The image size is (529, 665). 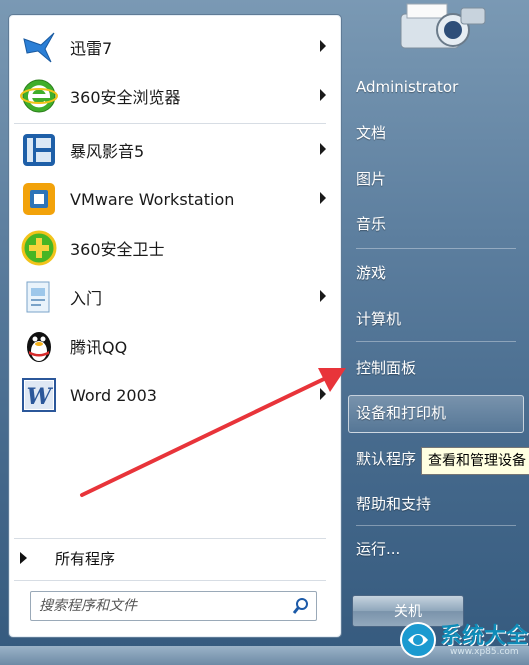 What do you see at coordinates (484, 636) in the screenshot?
I see `watermark-text: 系统大全` at bounding box center [484, 636].